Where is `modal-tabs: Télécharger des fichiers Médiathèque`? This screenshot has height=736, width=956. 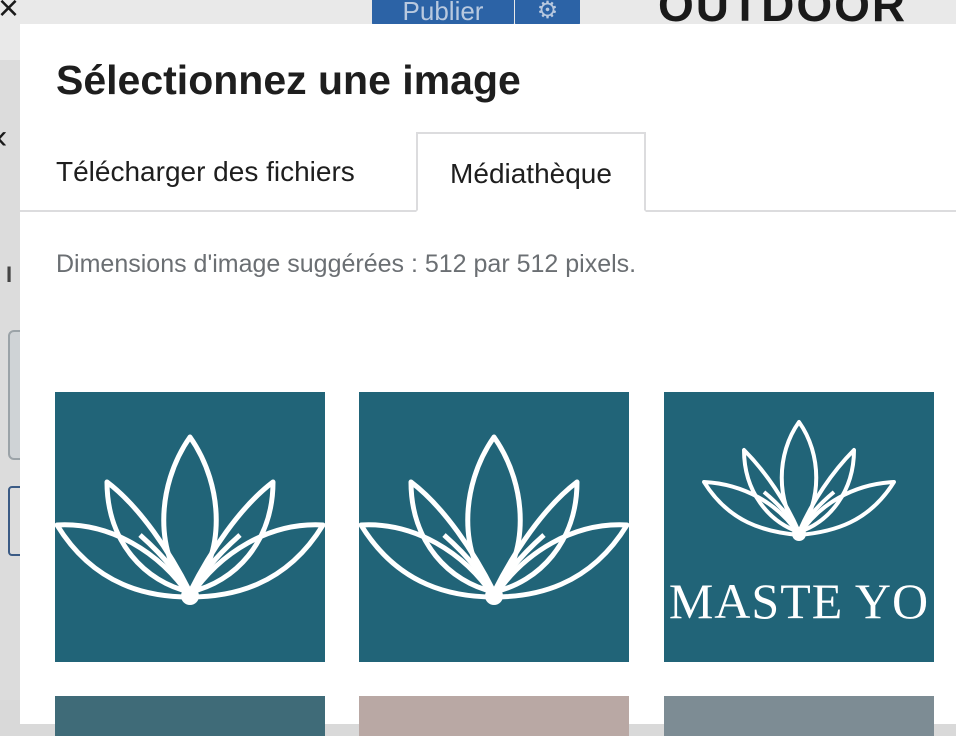 modal-tabs: Télécharger des fichiers Médiathèque is located at coordinates (488, 172).